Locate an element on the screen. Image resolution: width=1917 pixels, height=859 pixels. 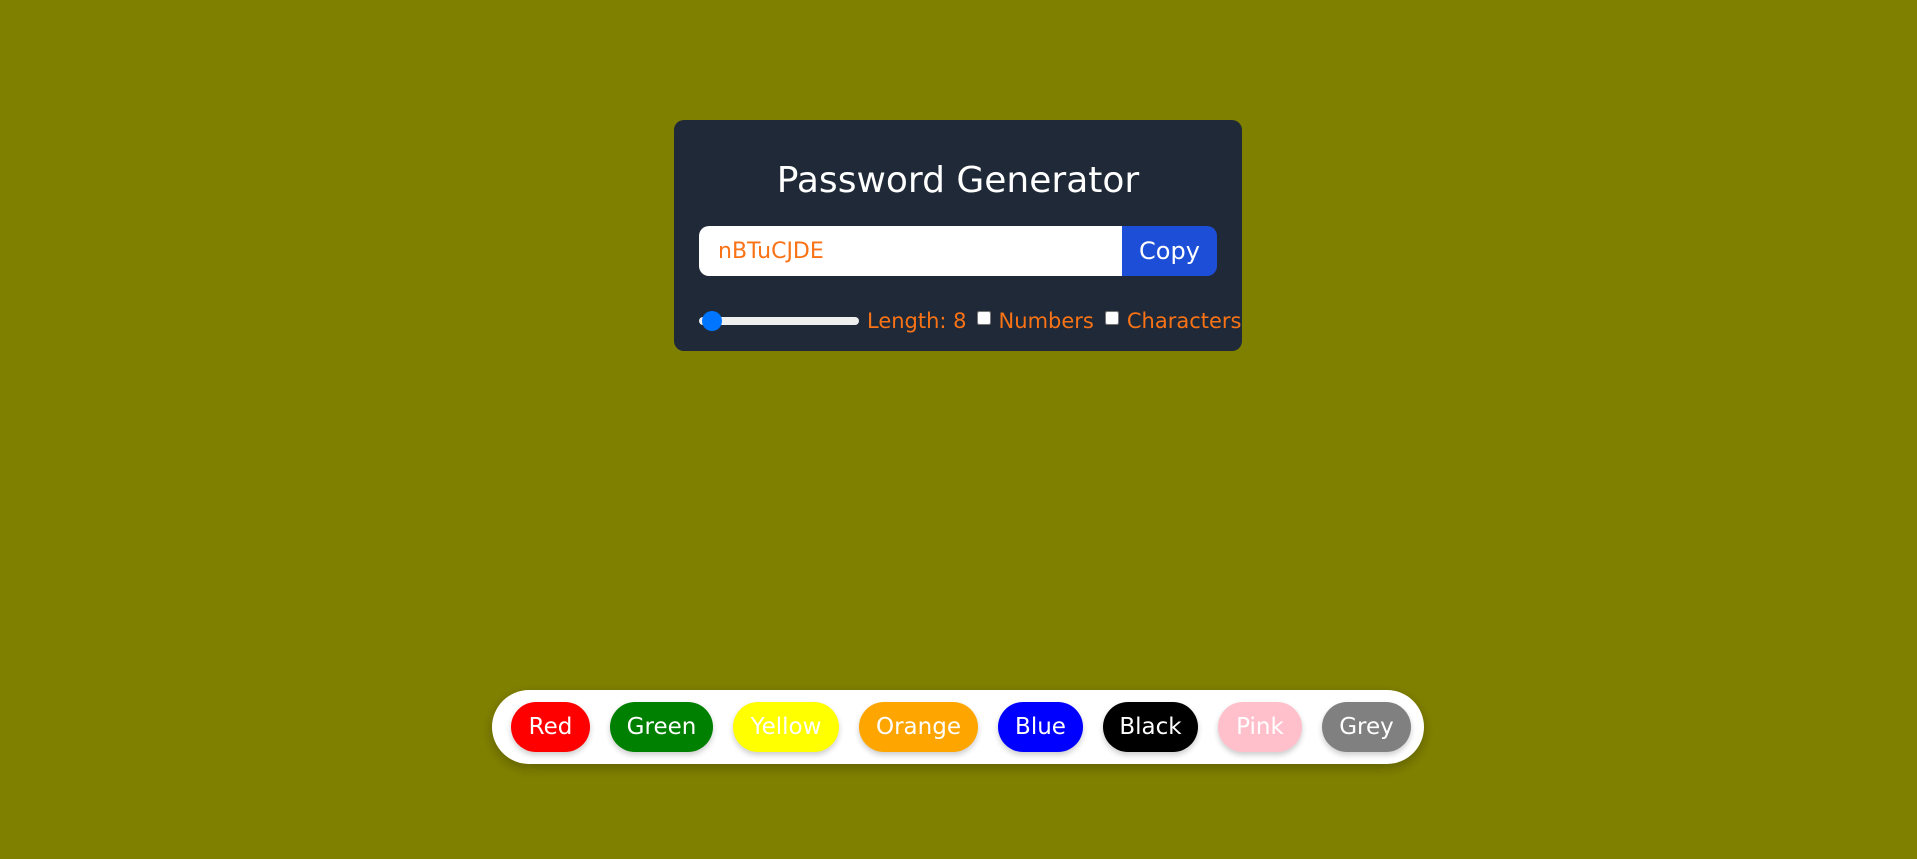
characters-checkbox is located at coordinates (1111, 318).